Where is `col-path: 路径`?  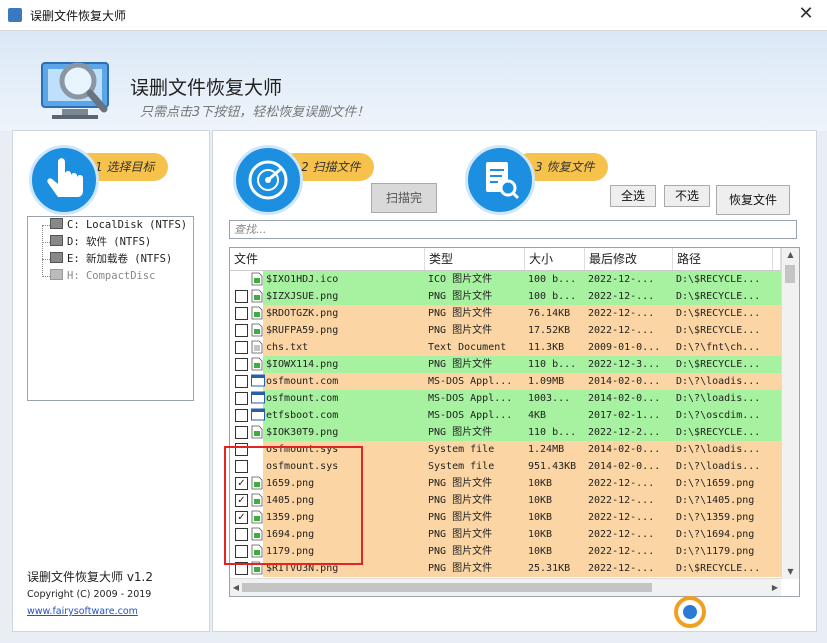
col-path: 路径 is located at coordinates (723, 259).